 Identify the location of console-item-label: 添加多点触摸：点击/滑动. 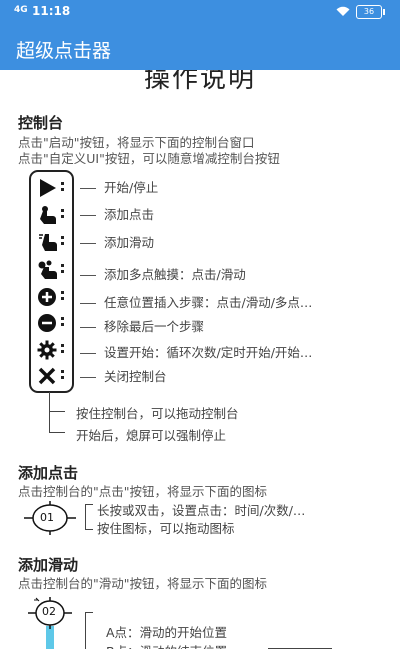
(163, 273).